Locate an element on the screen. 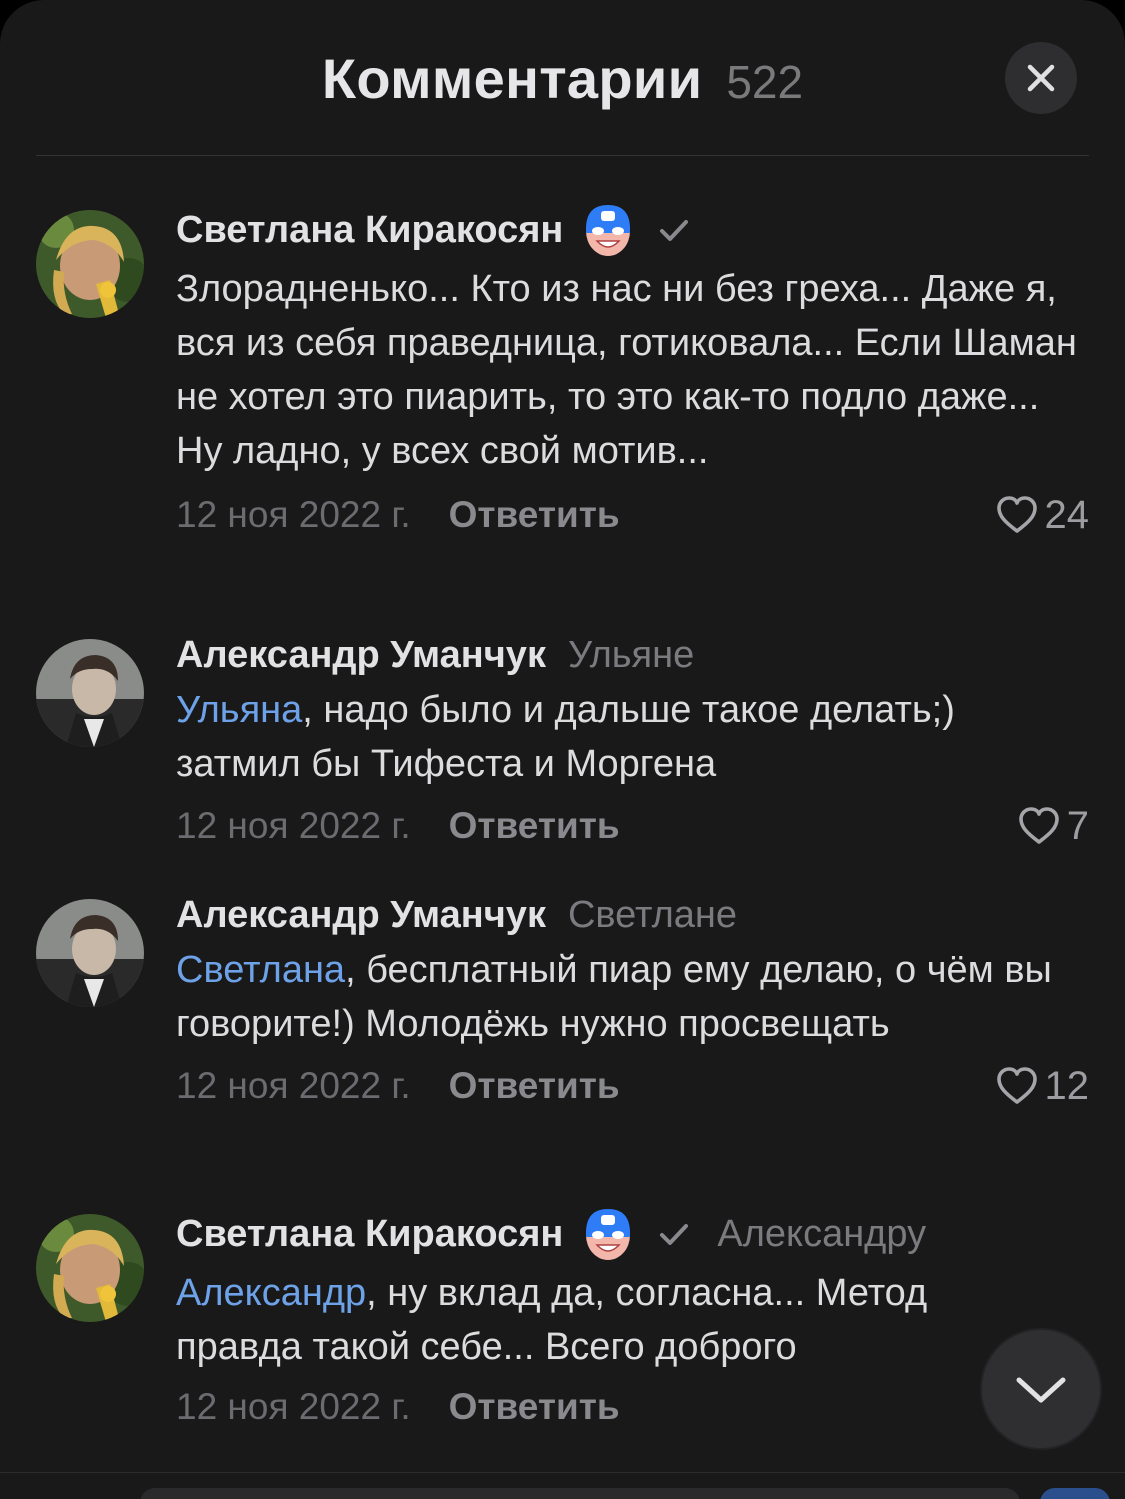 The width and height of the screenshot is (1125, 1499). comment-meta: 12 ноя 2022 г. Ответить is located at coordinates (632, 1407).